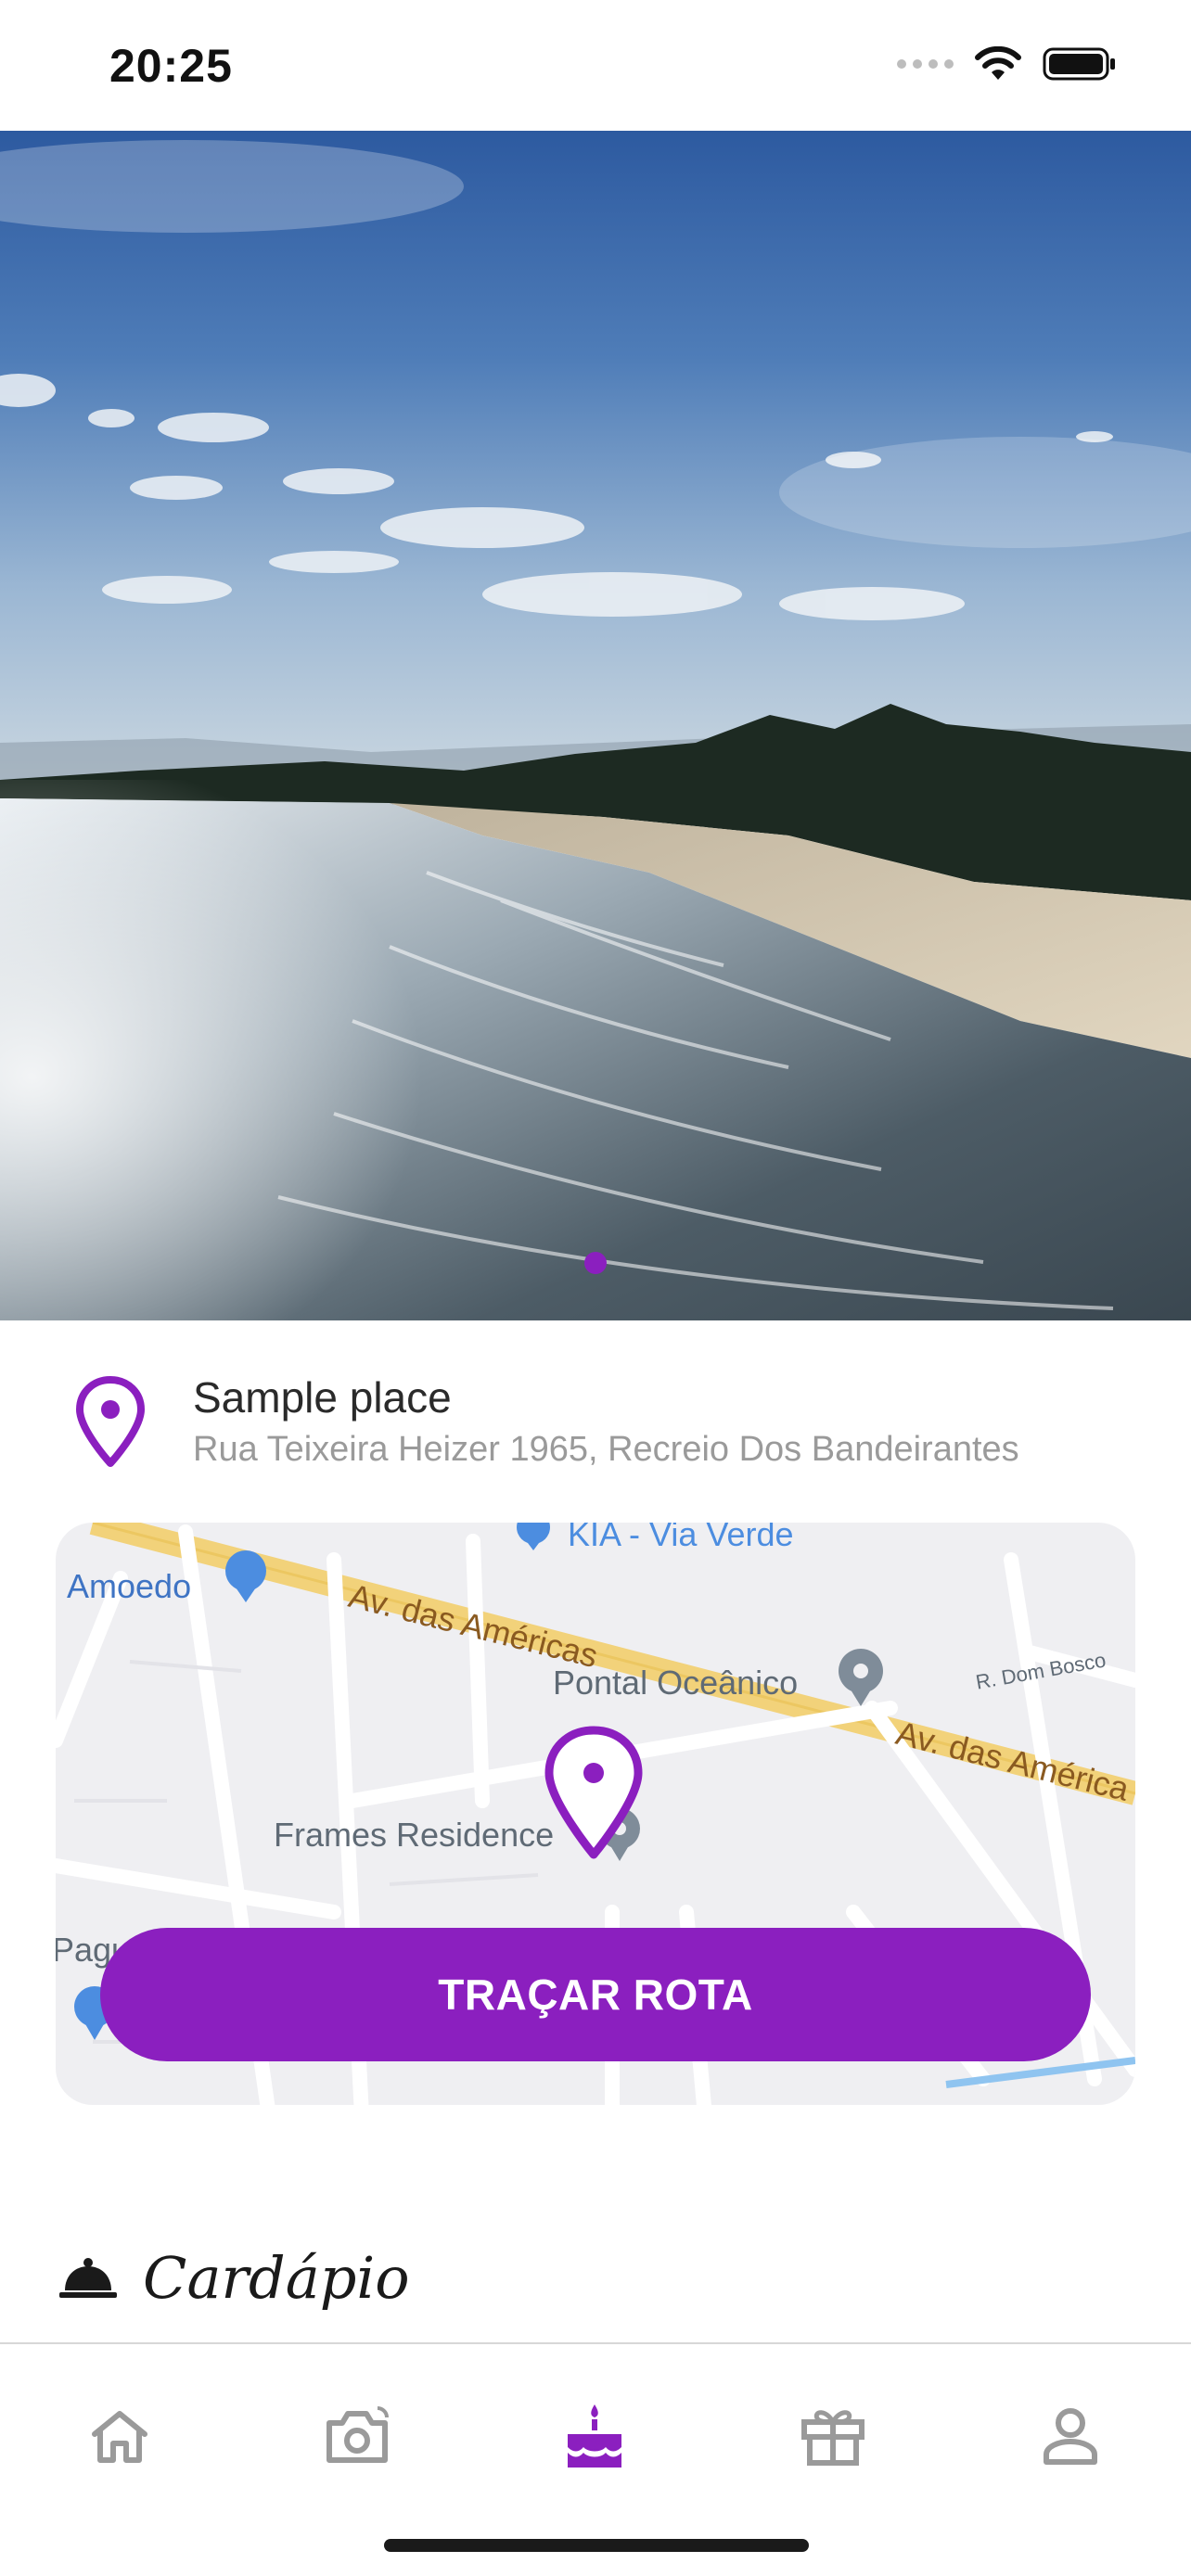 This screenshot has height=2576, width=1191. Describe the element at coordinates (88, 2277) in the screenshot. I see `cloche-icon` at that location.